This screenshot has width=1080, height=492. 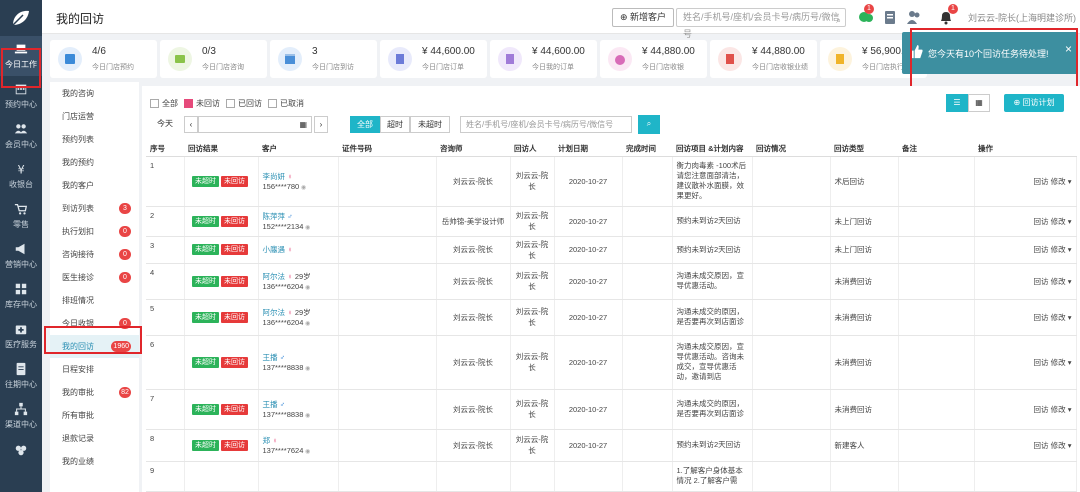 I want to click on submenu-item: 我的业绩, so click(x=94, y=461).